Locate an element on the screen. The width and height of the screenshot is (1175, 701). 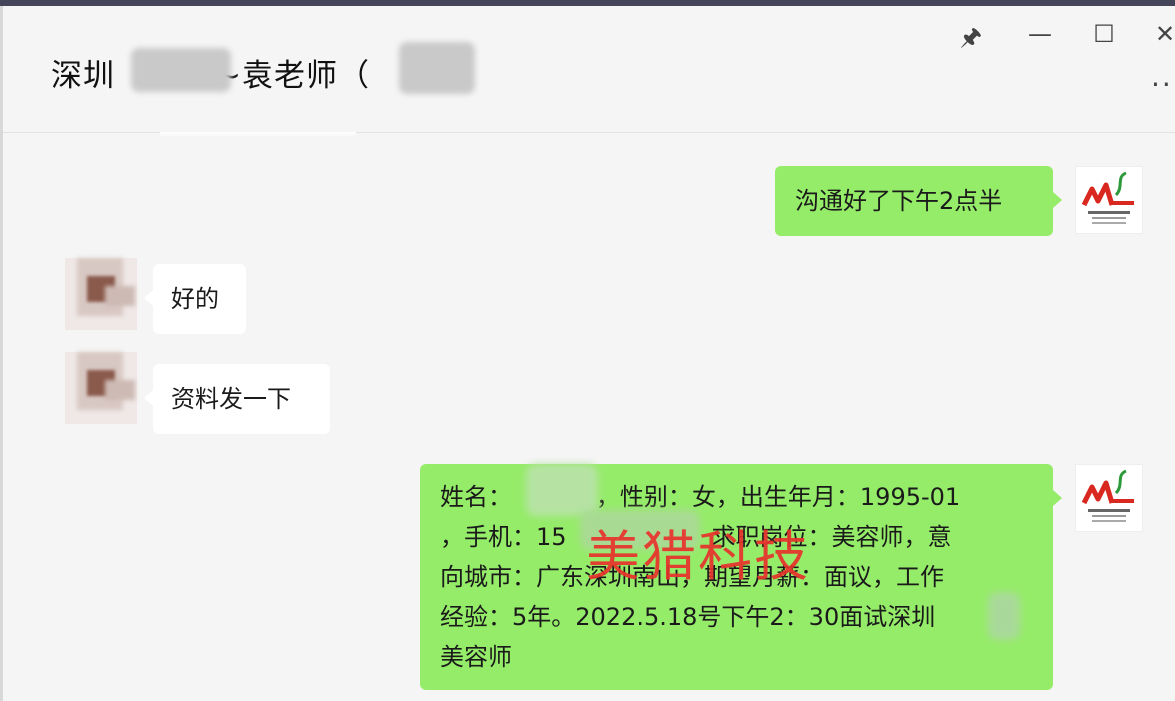
minimize-button: — is located at coordinates (1040, 34).